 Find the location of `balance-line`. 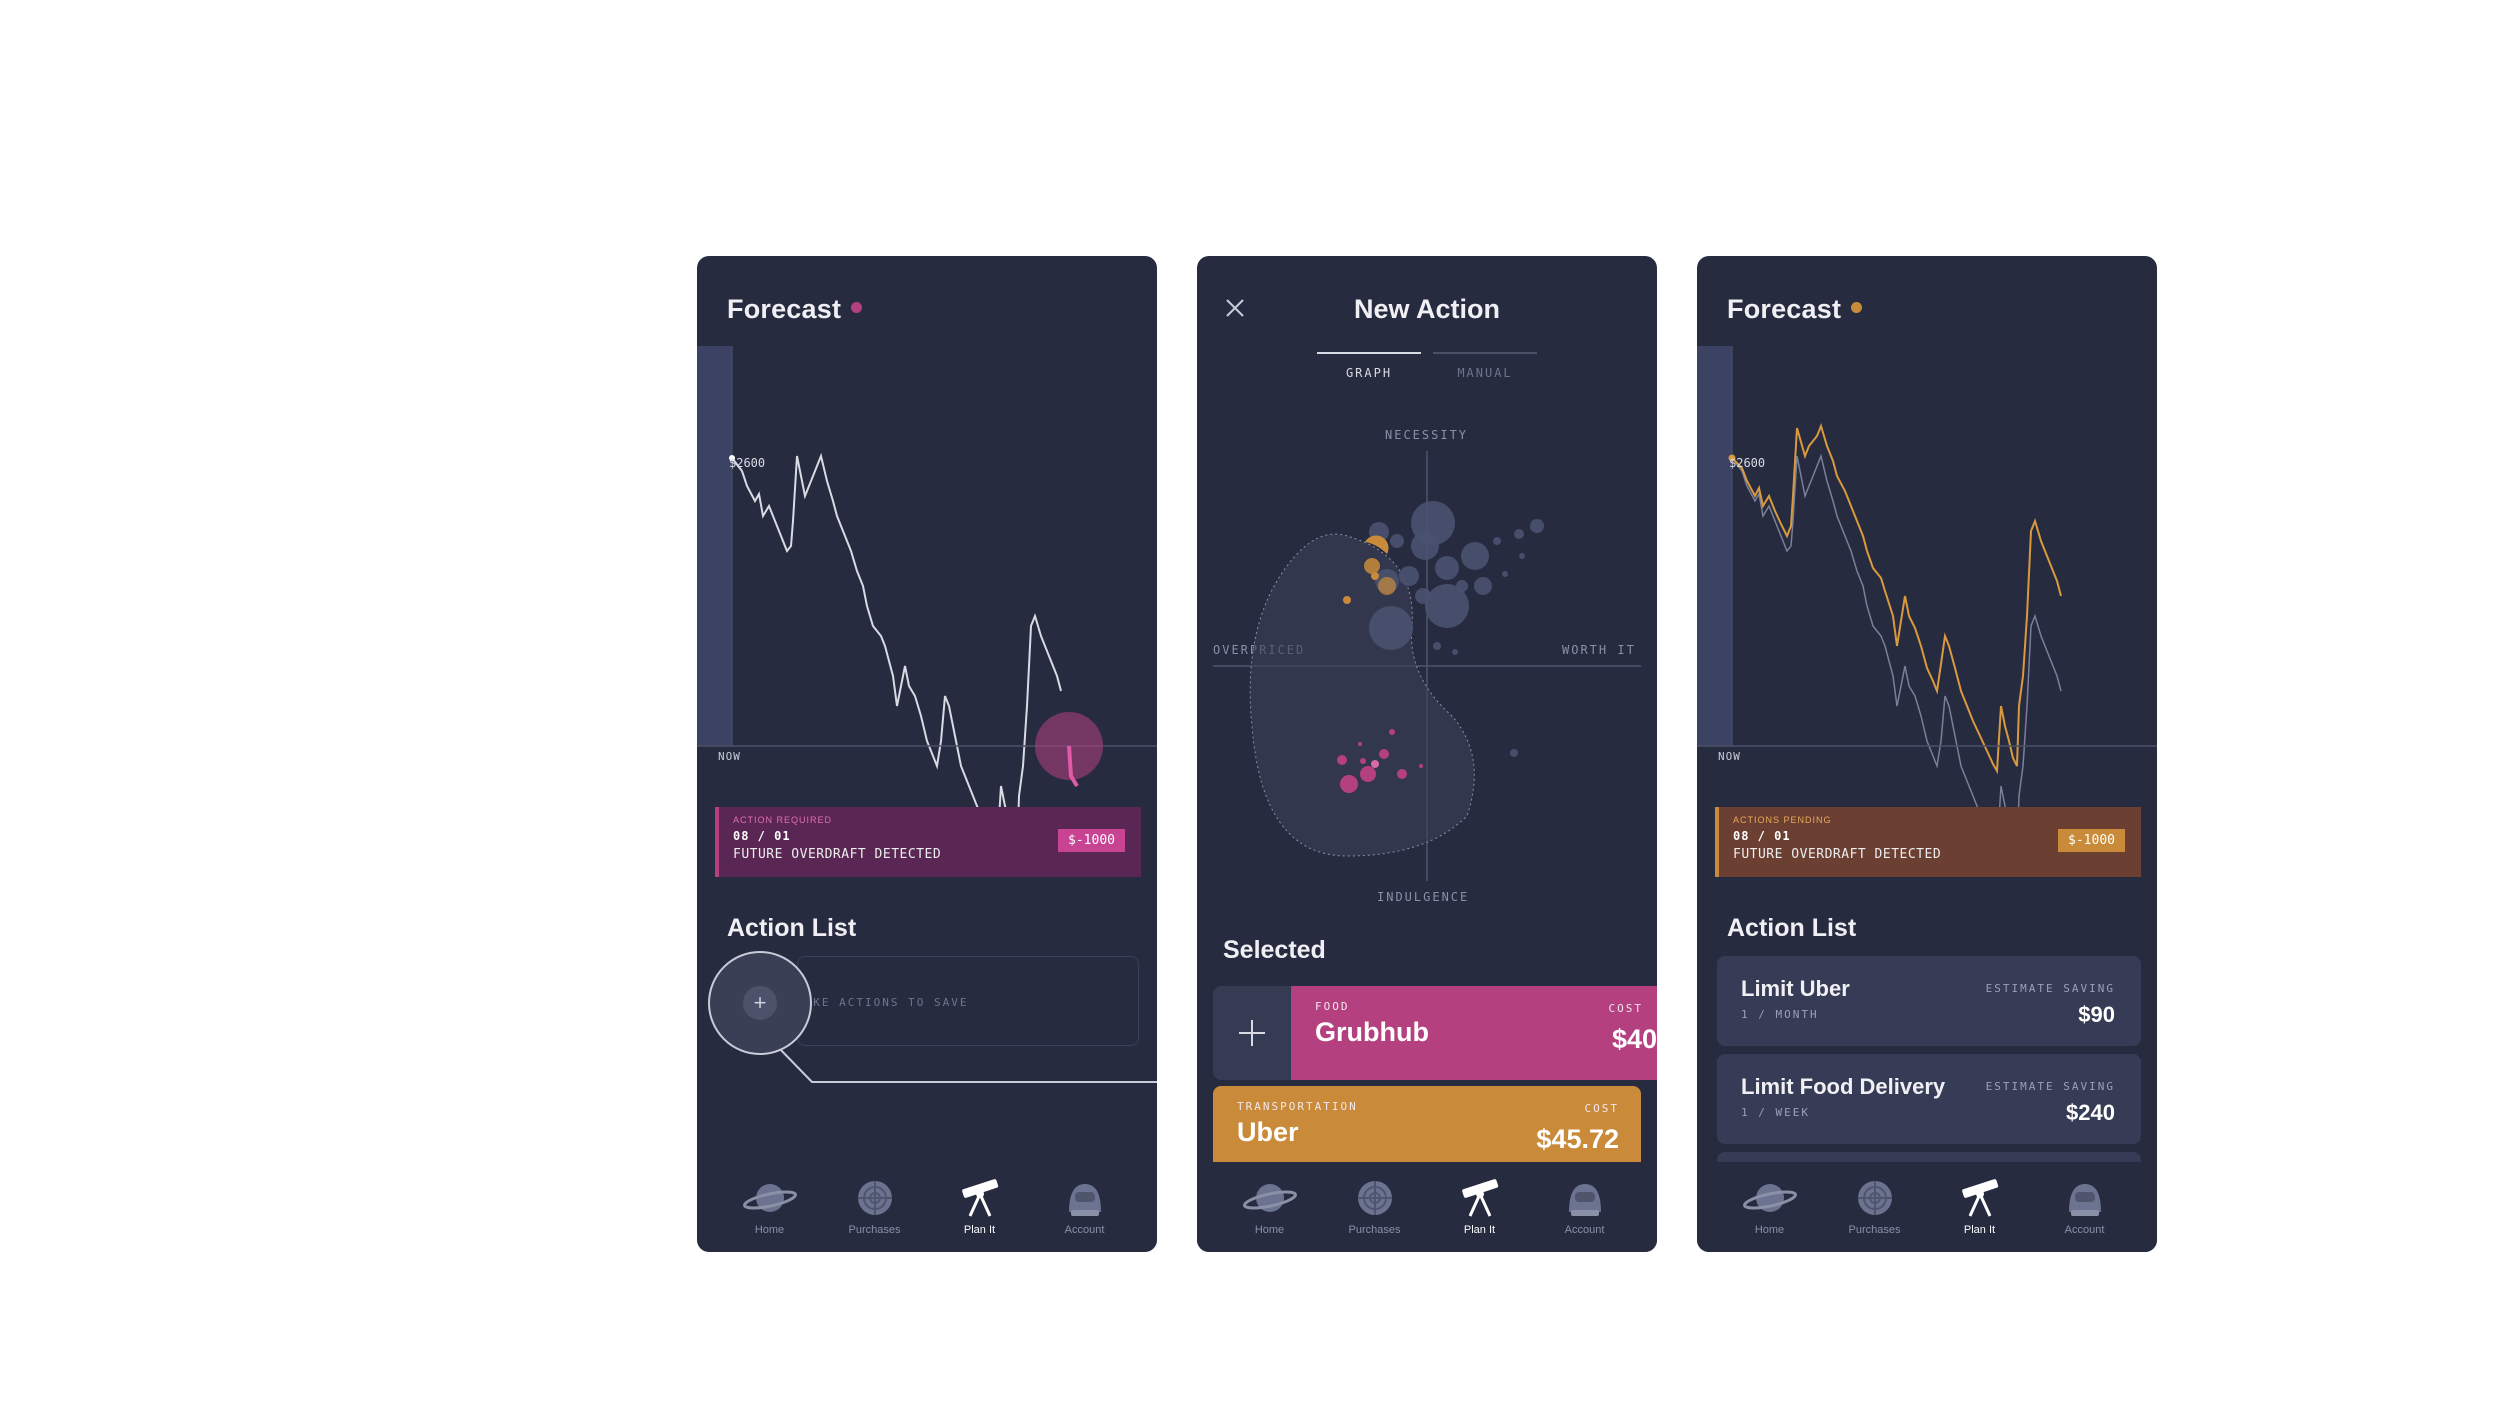

balance-line is located at coordinates (896, 654).